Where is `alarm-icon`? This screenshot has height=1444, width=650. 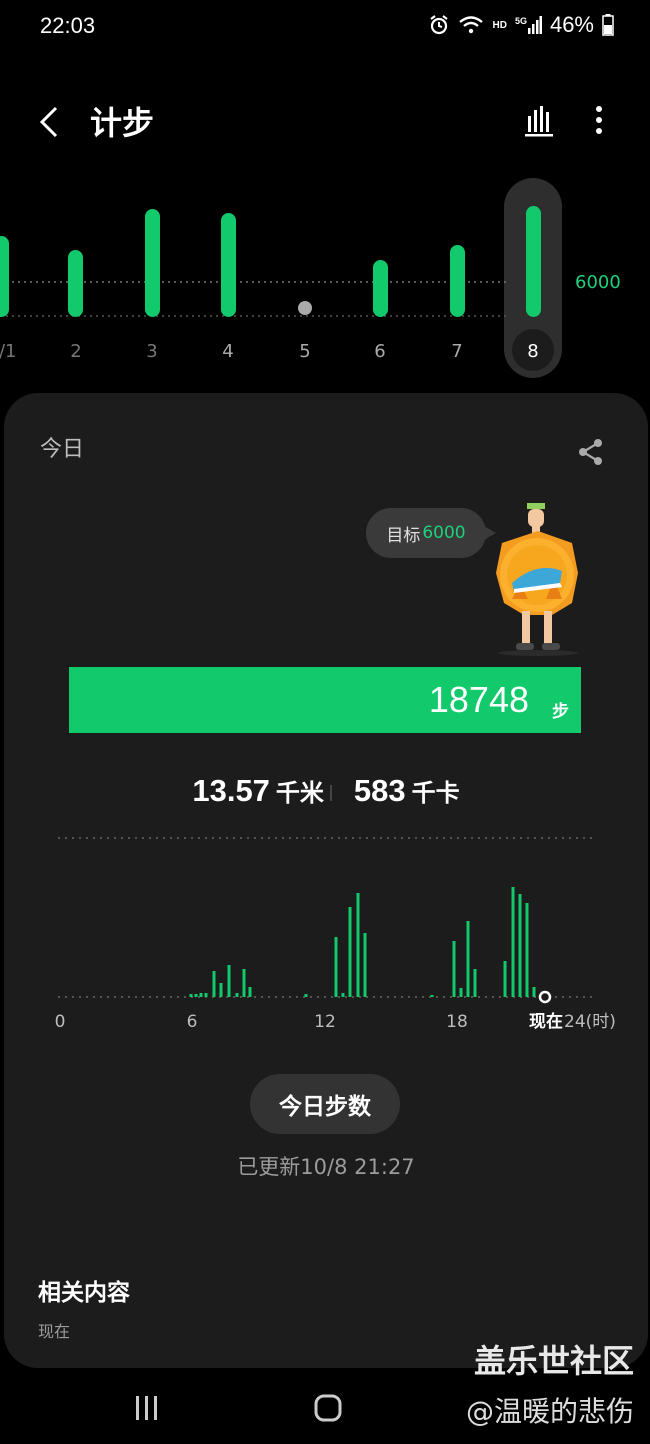 alarm-icon is located at coordinates (439, 25).